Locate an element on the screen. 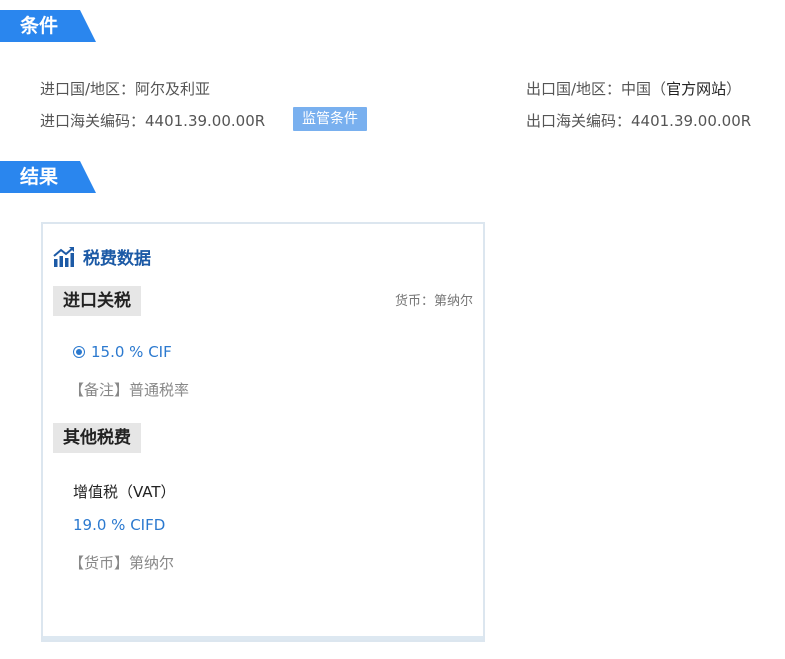  import-customs-code: 进口海关编码：4401.39.00.00R is located at coordinates (153, 121).